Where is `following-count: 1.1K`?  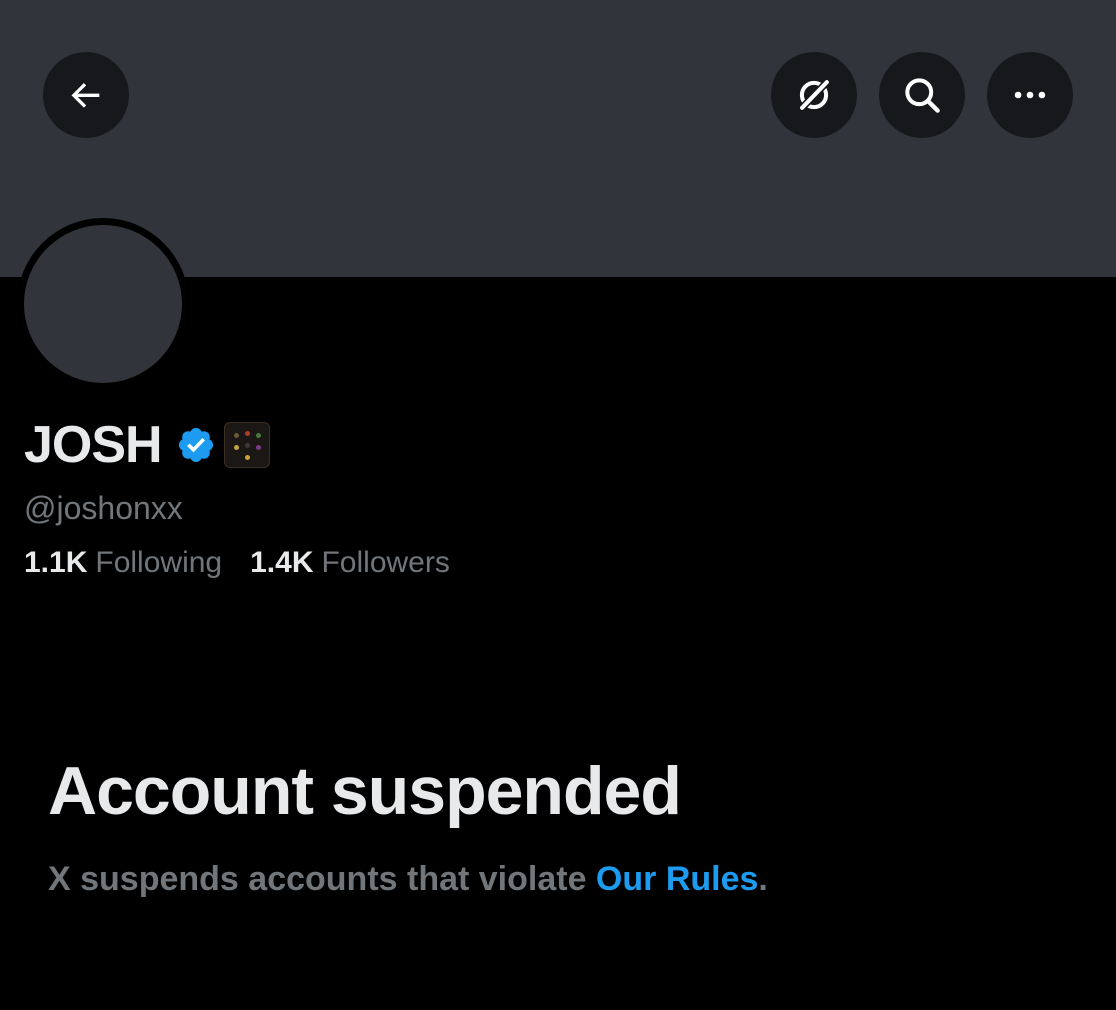
following-count: 1.1K is located at coordinates (56, 562).